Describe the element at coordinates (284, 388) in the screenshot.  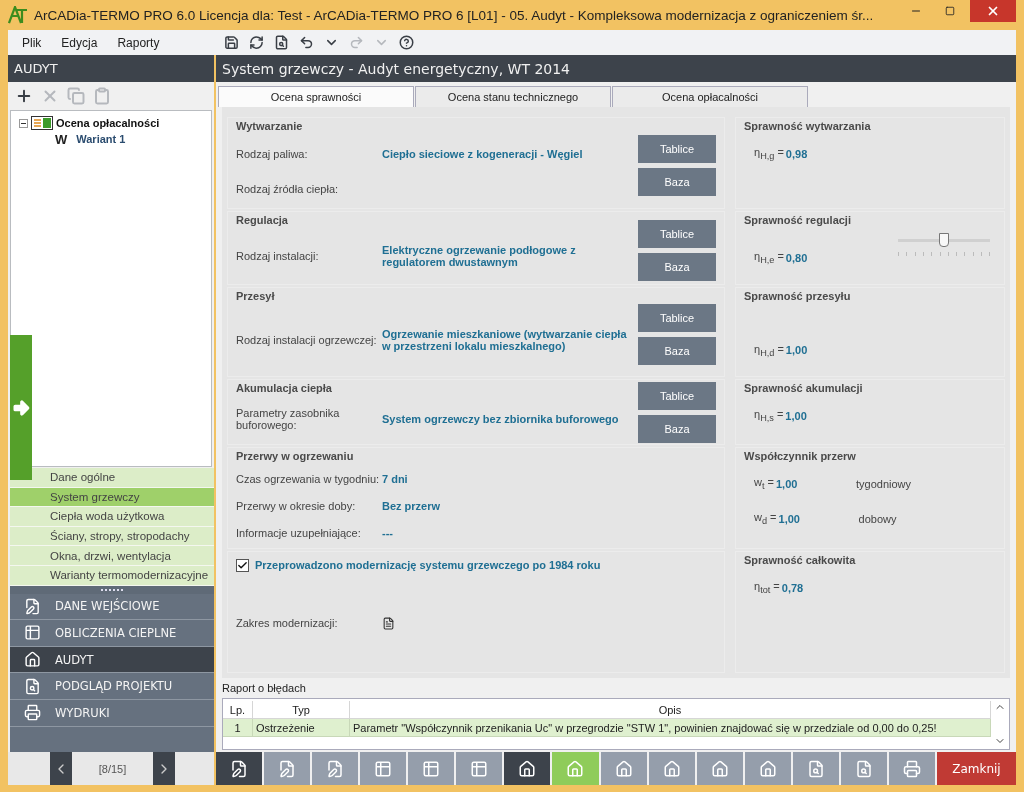
I see `section-title: Akumulacja ciepła` at that location.